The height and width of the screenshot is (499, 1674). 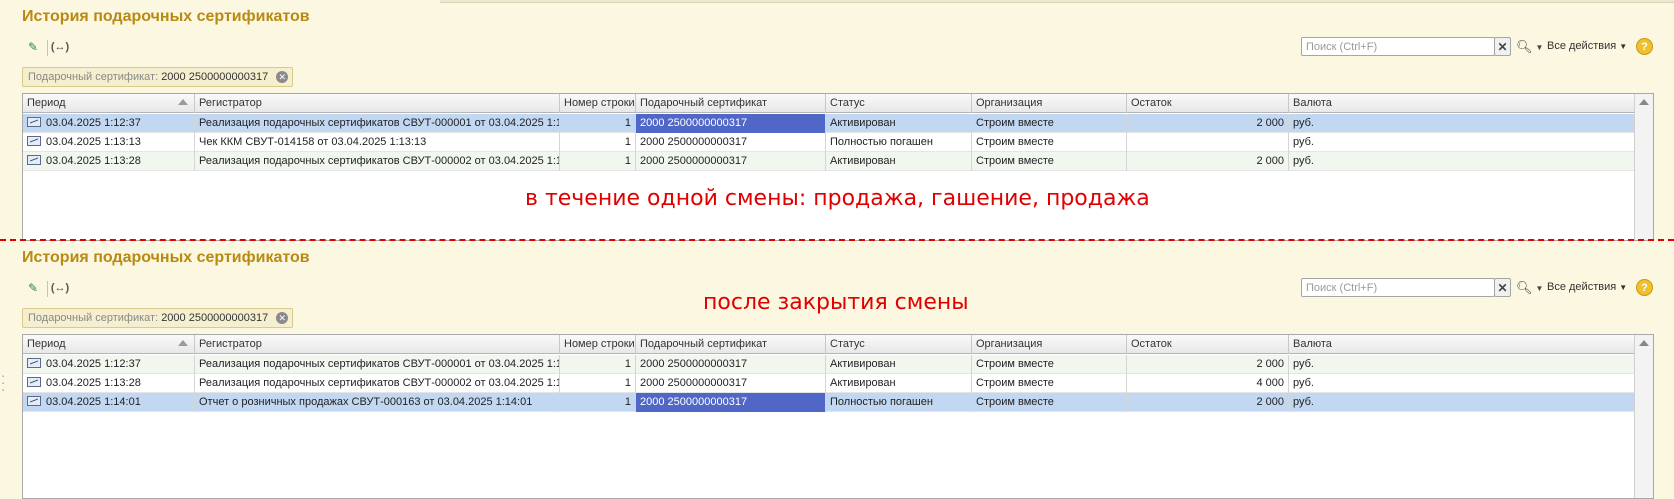 I want to click on toolbar-separator, so click(x=47, y=289).